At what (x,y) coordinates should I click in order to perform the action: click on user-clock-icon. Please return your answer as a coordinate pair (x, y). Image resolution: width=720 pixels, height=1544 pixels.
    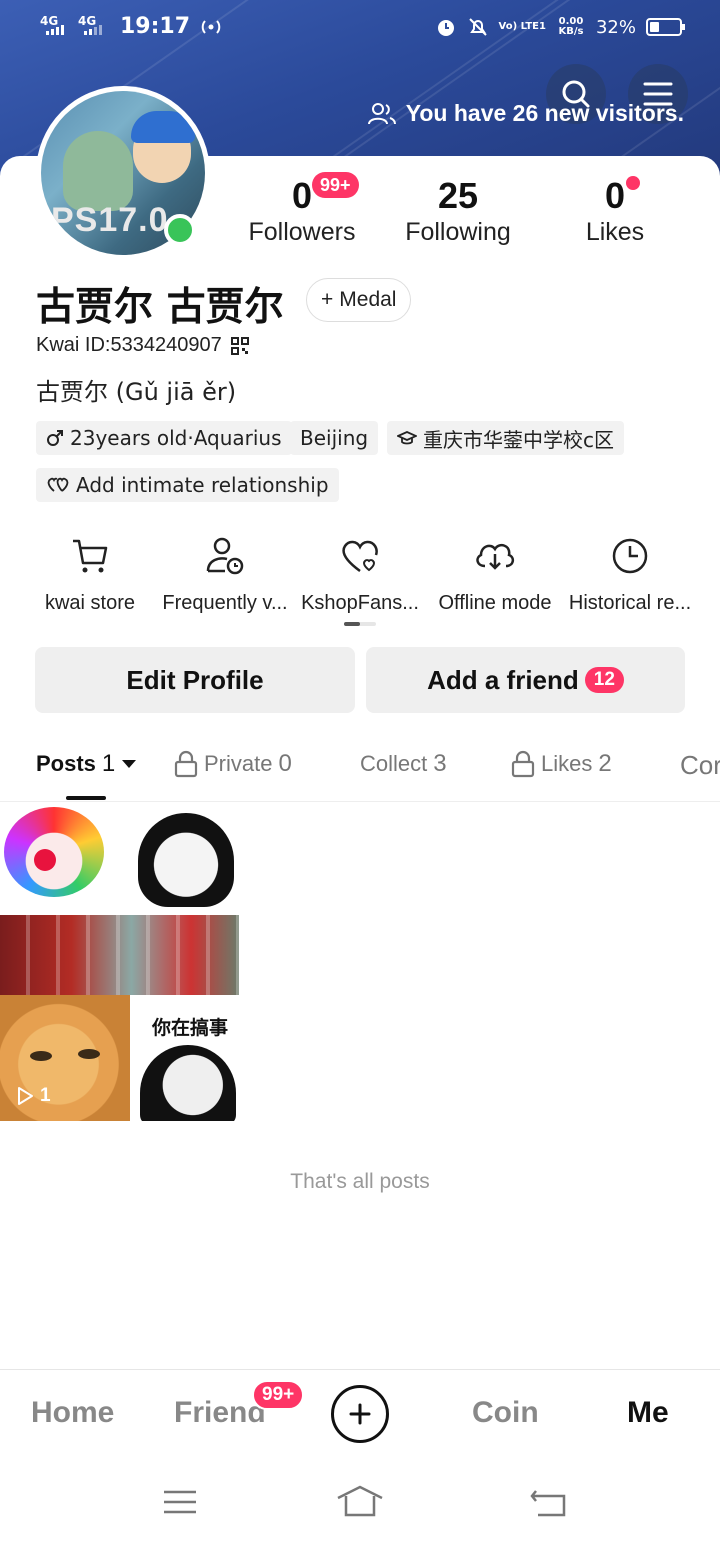
    Looking at the image, I should click on (225, 556).